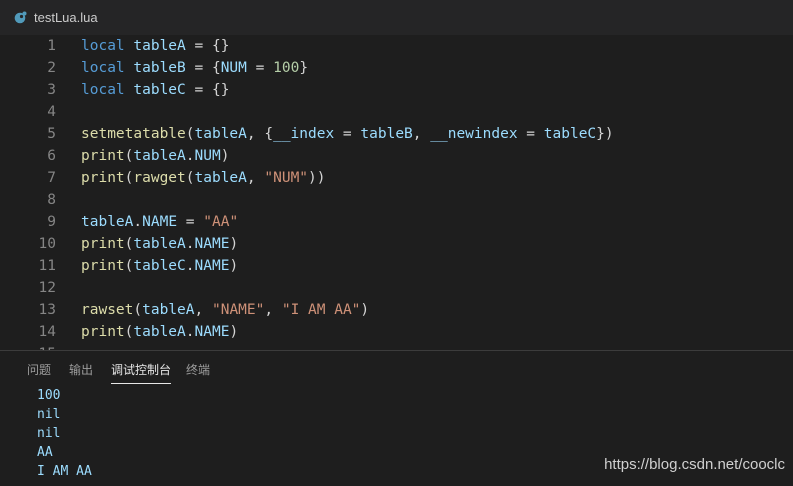 This screenshot has width=793, height=486. Describe the element at coordinates (286, 178) in the screenshot. I see `code-token: "NUM"` at that location.